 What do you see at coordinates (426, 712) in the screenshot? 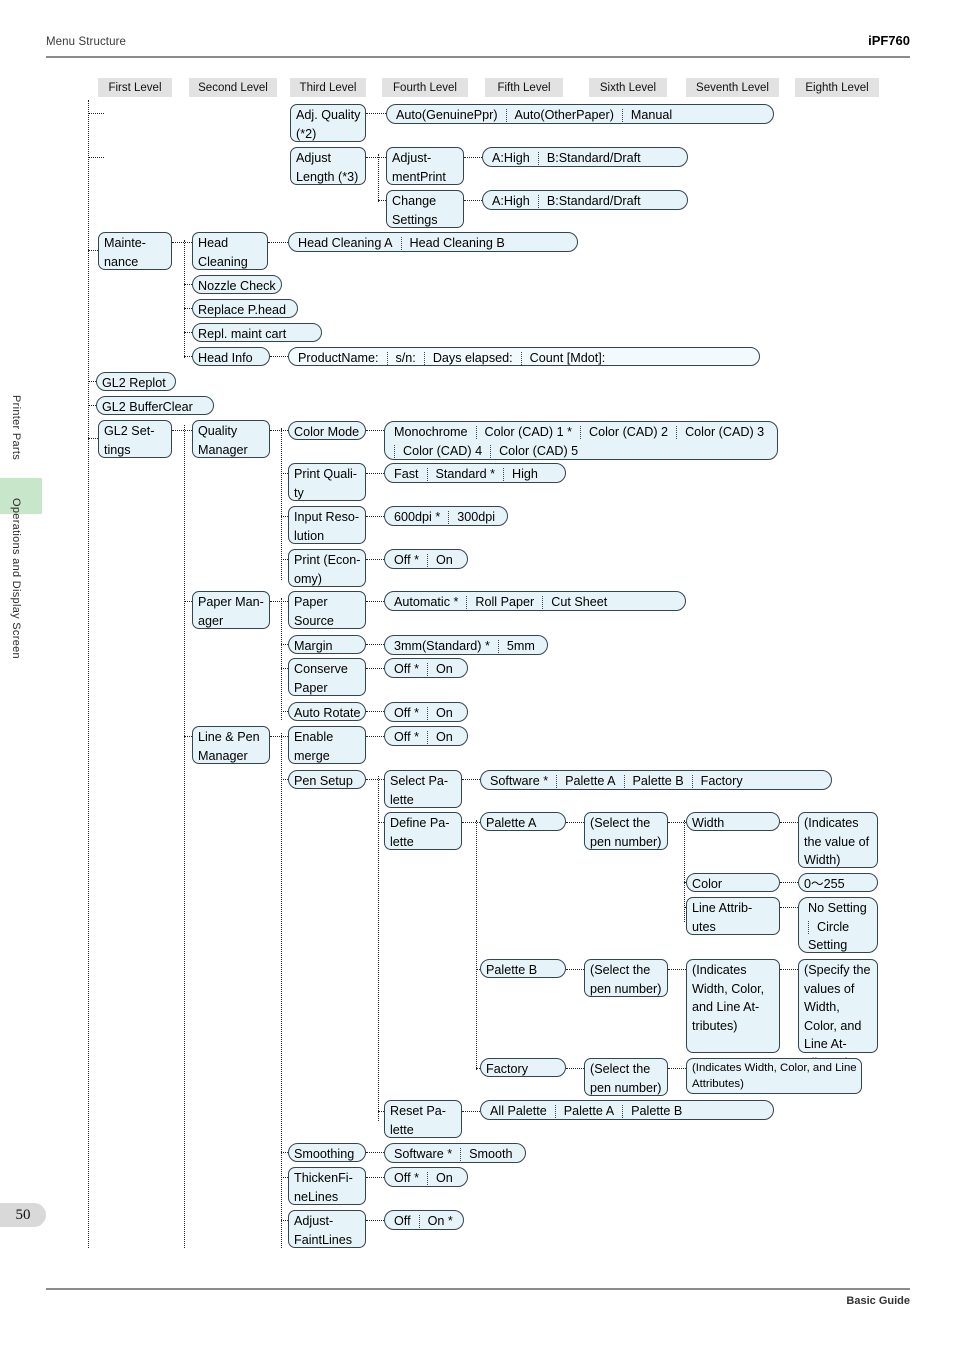
I see `node-auto-rotate-options: Off * On` at bounding box center [426, 712].